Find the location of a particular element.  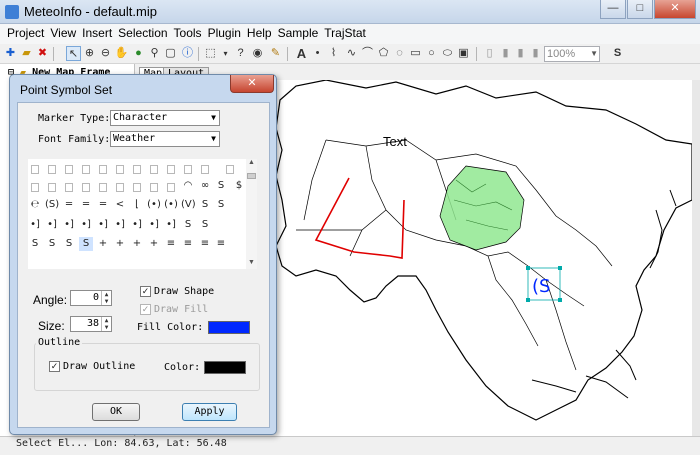

draw-outline-checkbox: ✓ is located at coordinates (54, 366).